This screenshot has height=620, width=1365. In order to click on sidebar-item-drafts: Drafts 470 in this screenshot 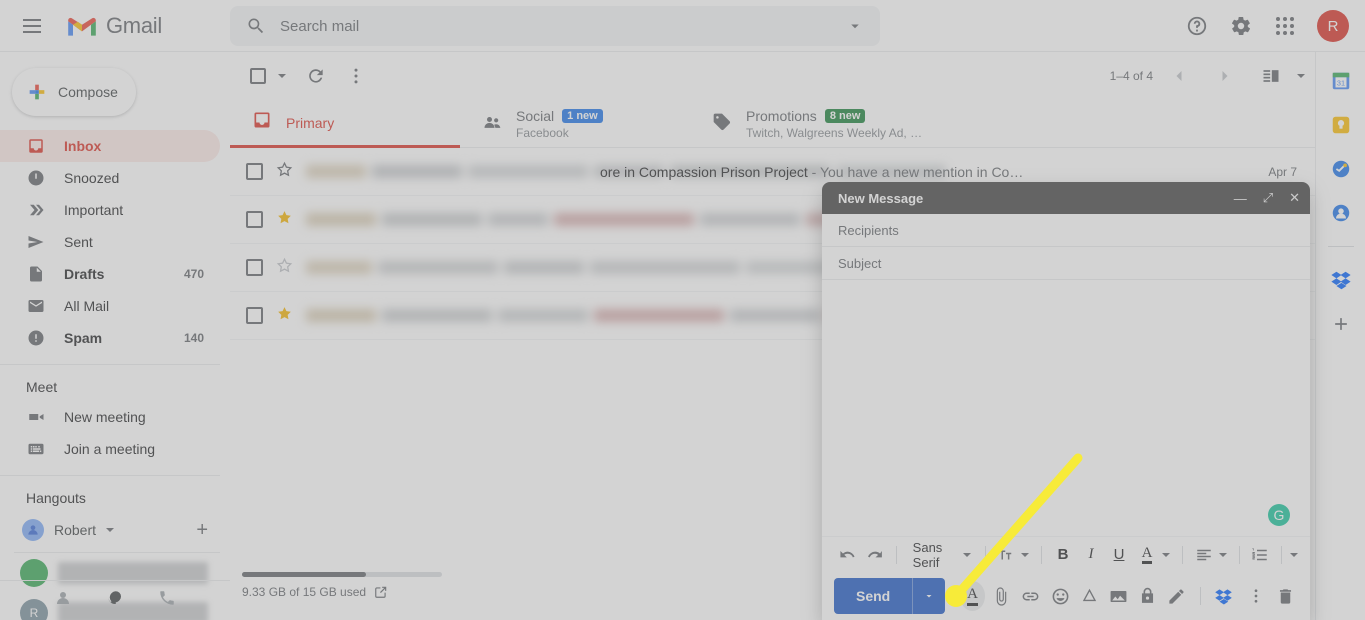, I will do `click(110, 274)`.